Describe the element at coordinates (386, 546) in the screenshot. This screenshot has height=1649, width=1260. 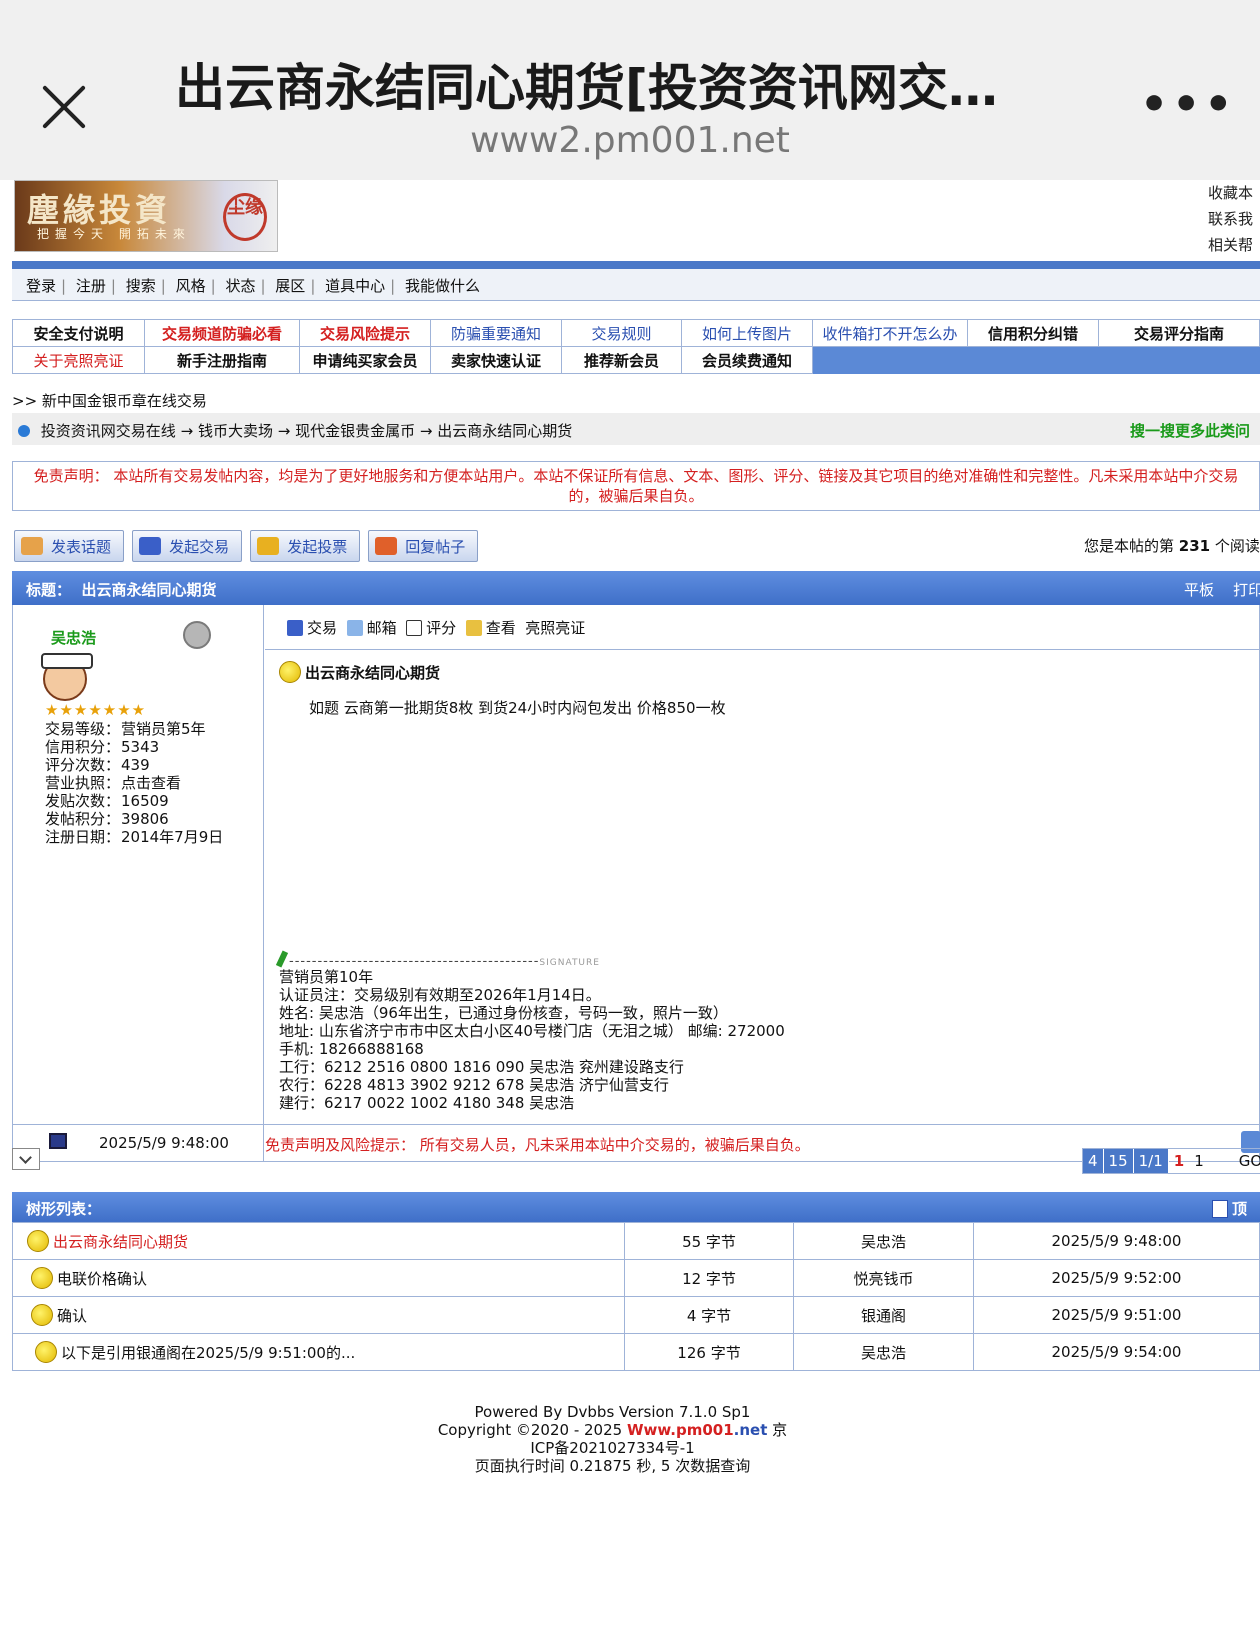
I see `reply-icon` at that location.